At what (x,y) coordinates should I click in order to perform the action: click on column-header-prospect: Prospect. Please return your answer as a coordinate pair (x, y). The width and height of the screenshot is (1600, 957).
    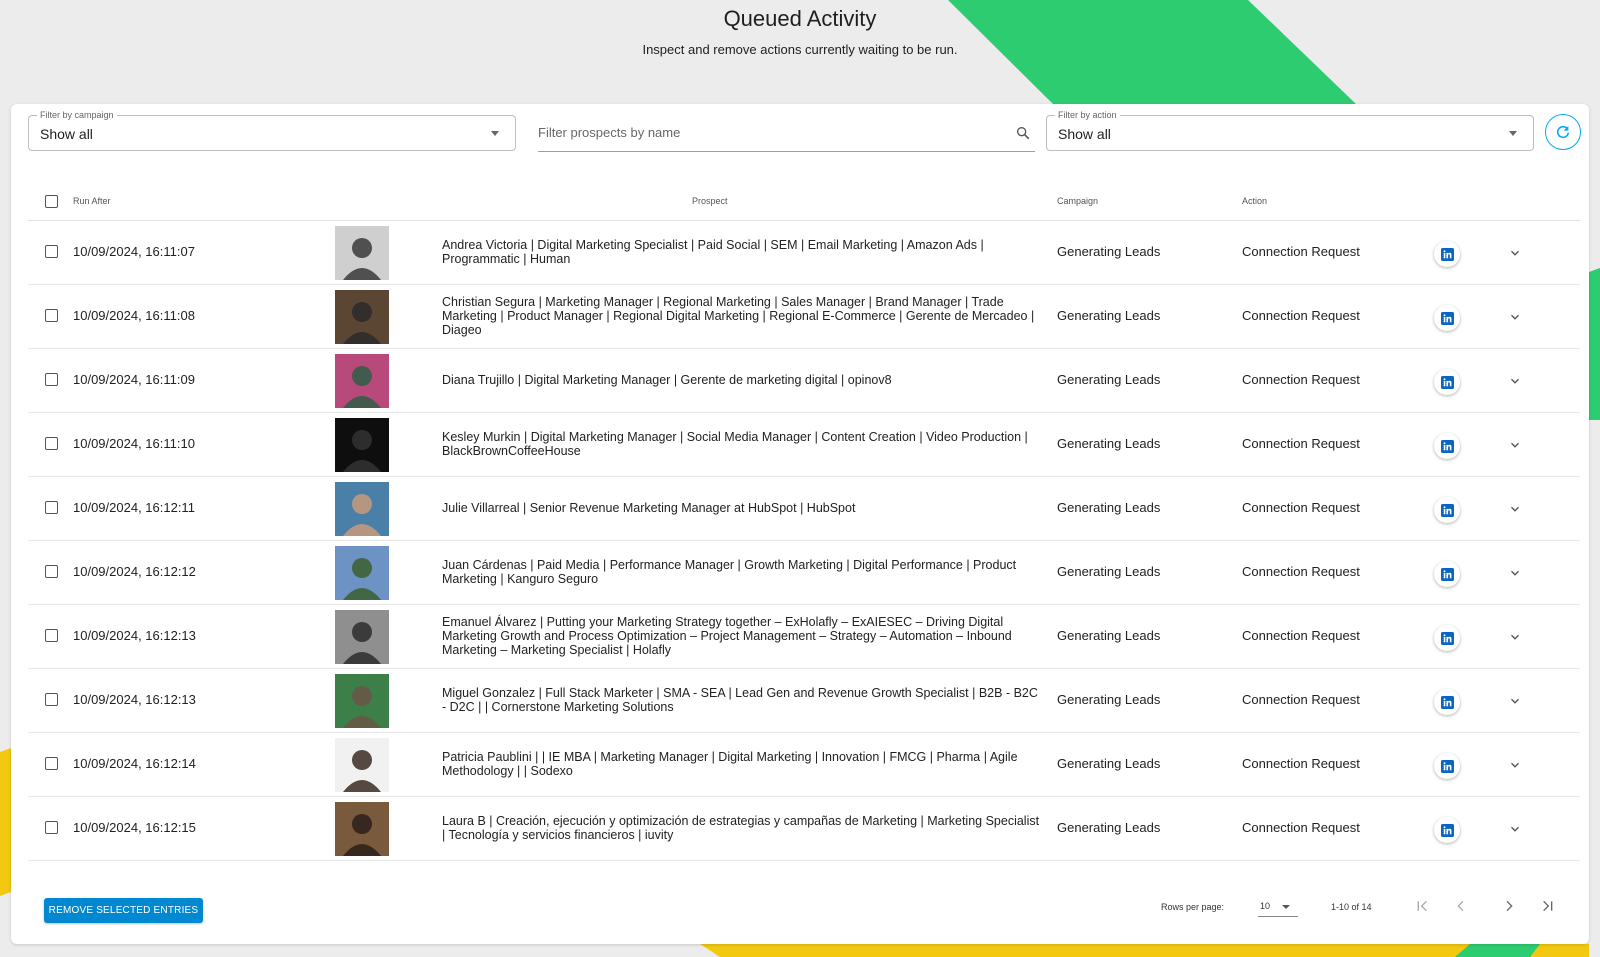
    Looking at the image, I should click on (710, 201).